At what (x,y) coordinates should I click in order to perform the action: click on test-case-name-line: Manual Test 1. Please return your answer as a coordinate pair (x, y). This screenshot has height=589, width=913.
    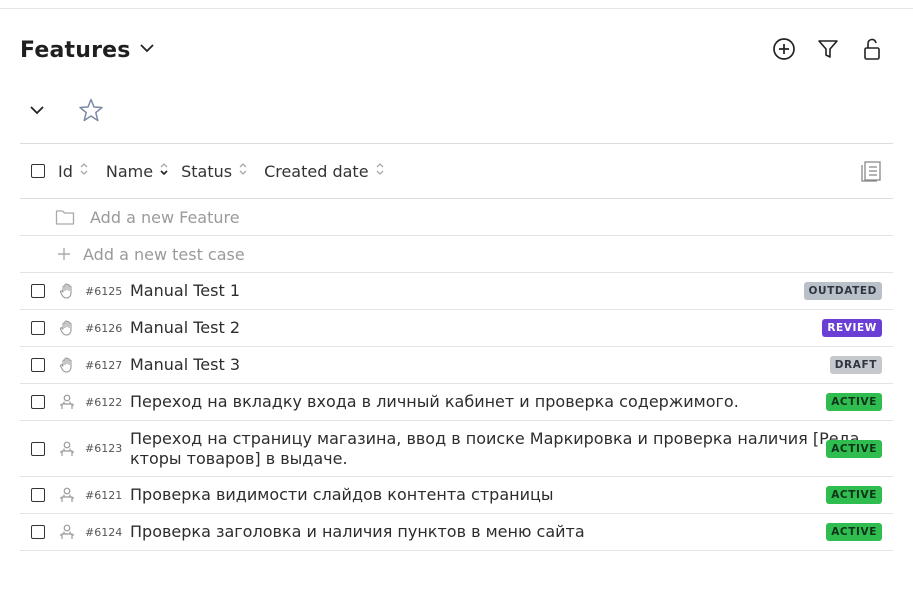
    Looking at the image, I should click on (185, 290).